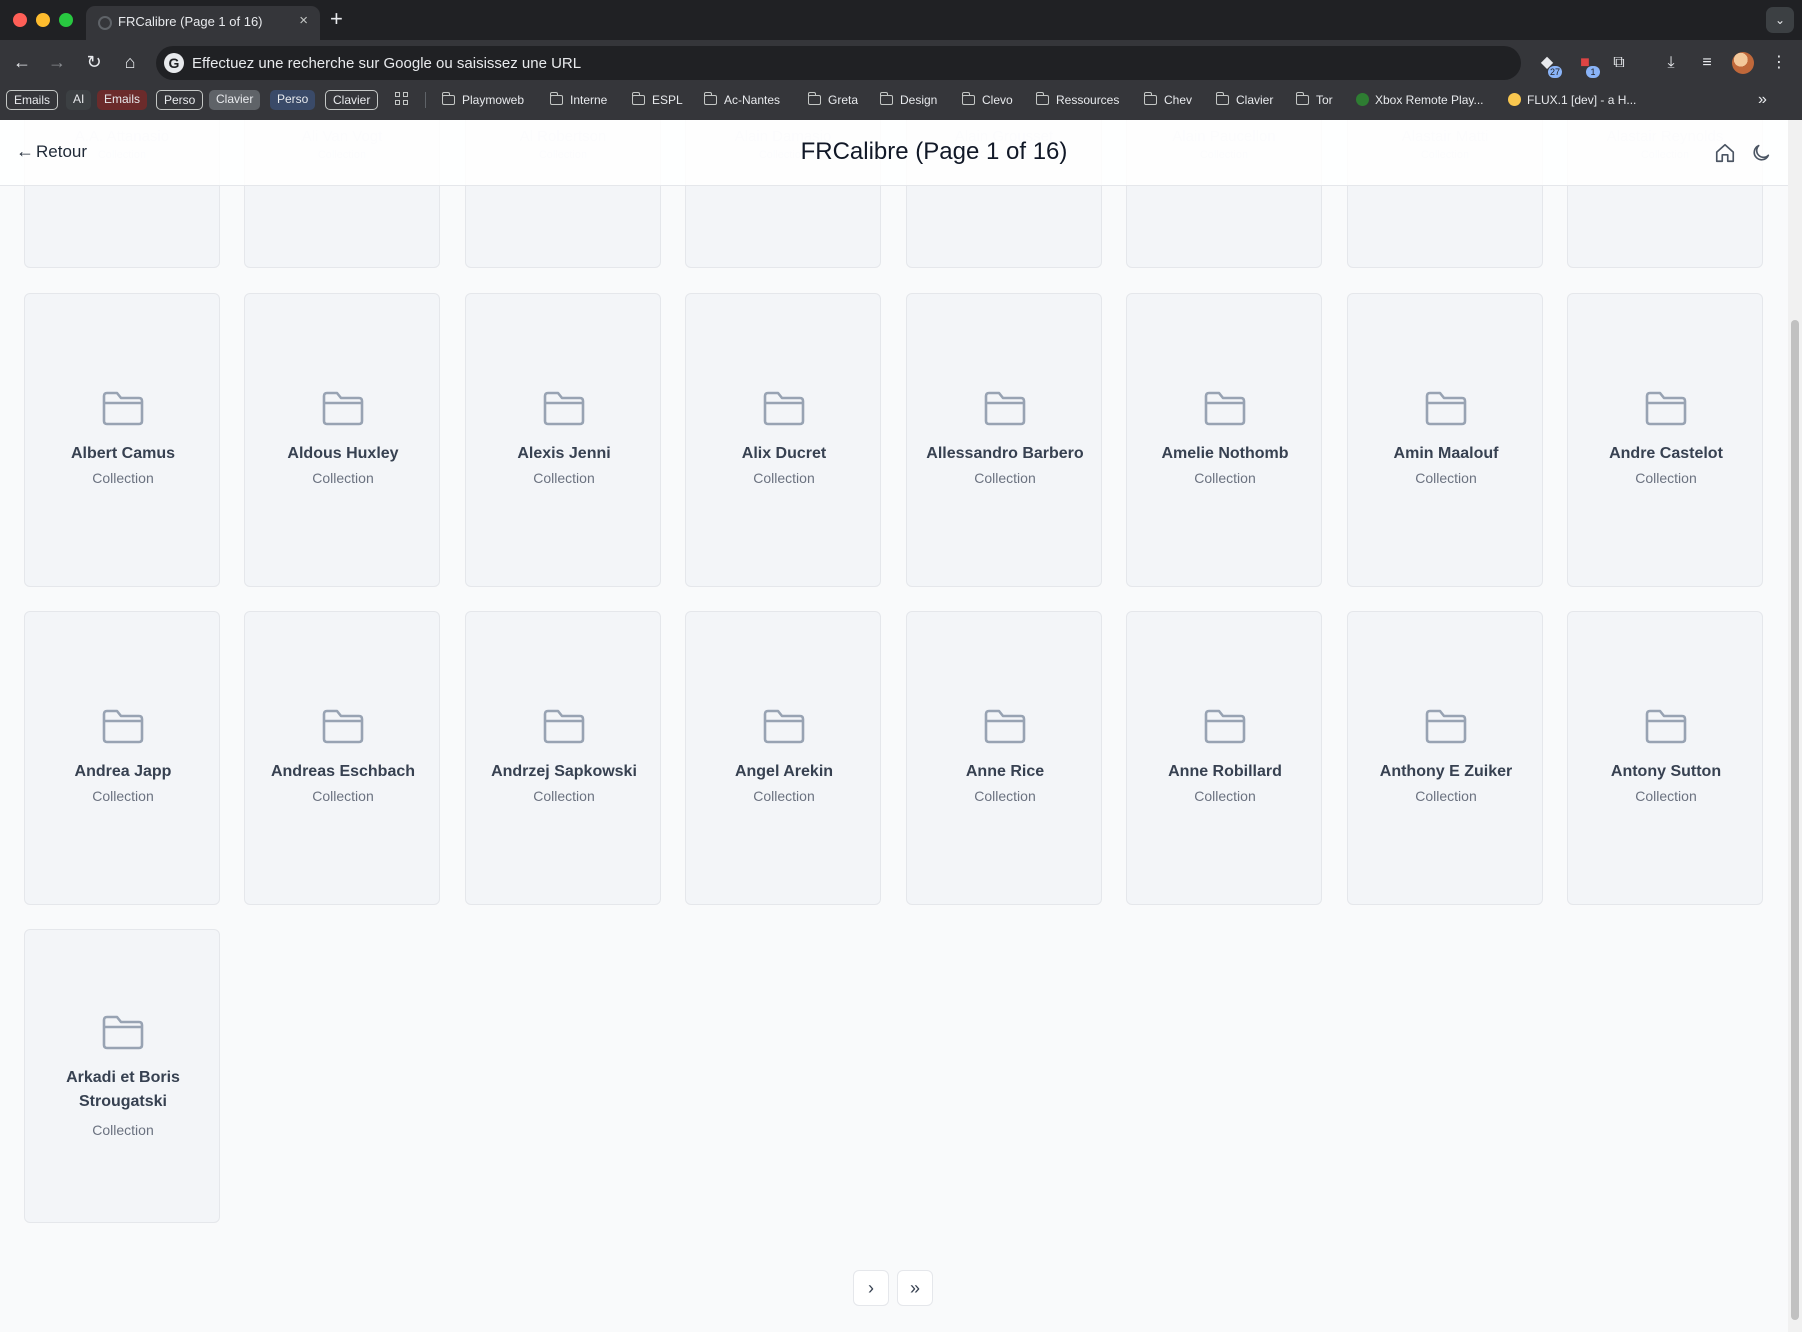 The image size is (1802, 1332). I want to click on moon-icon, so click(1761, 152).